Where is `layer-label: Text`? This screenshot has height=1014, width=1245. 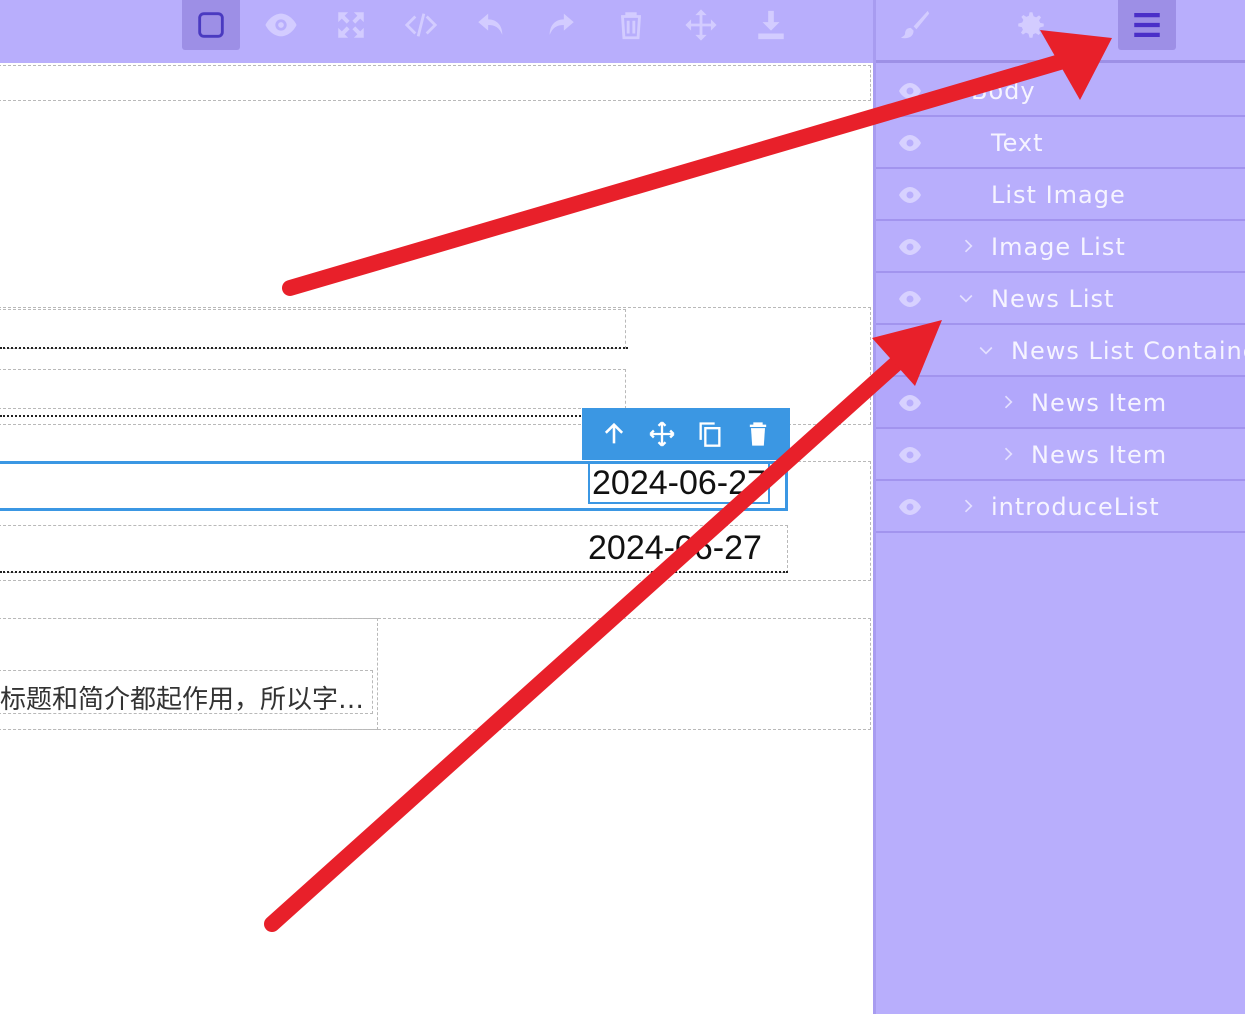
layer-label: Text is located at coordinates (1017, 143).